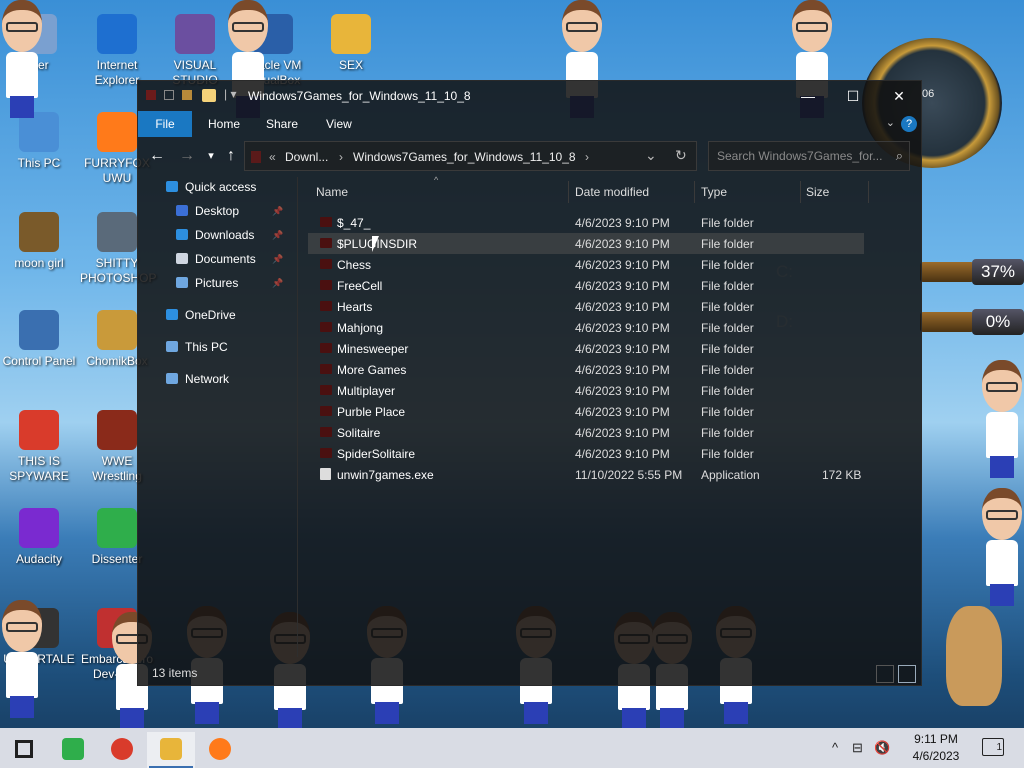 This screenshot has width=1024, height=768. I want to click on column-header-size: Size, so click(817, 192).